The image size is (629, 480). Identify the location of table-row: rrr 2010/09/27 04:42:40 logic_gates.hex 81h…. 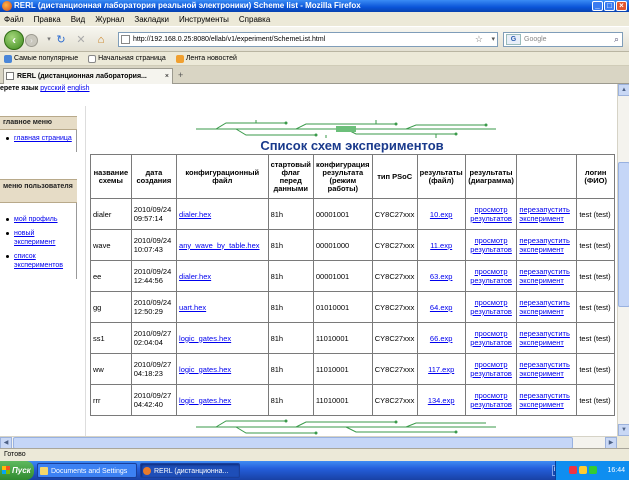
(352, 400).